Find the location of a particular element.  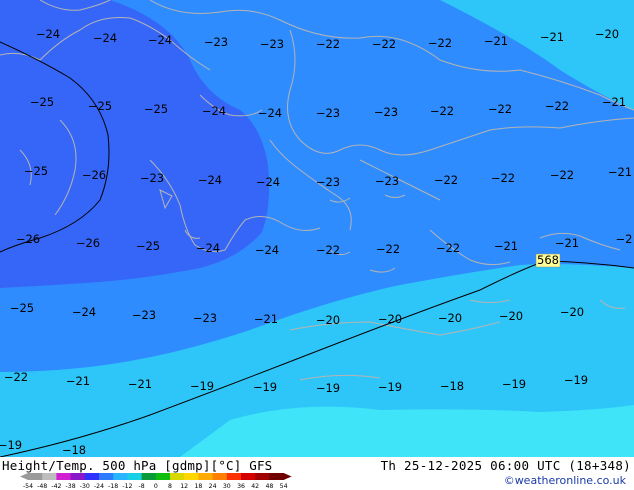

scale-tick-label: -54 is located at coordinates (28, 486).